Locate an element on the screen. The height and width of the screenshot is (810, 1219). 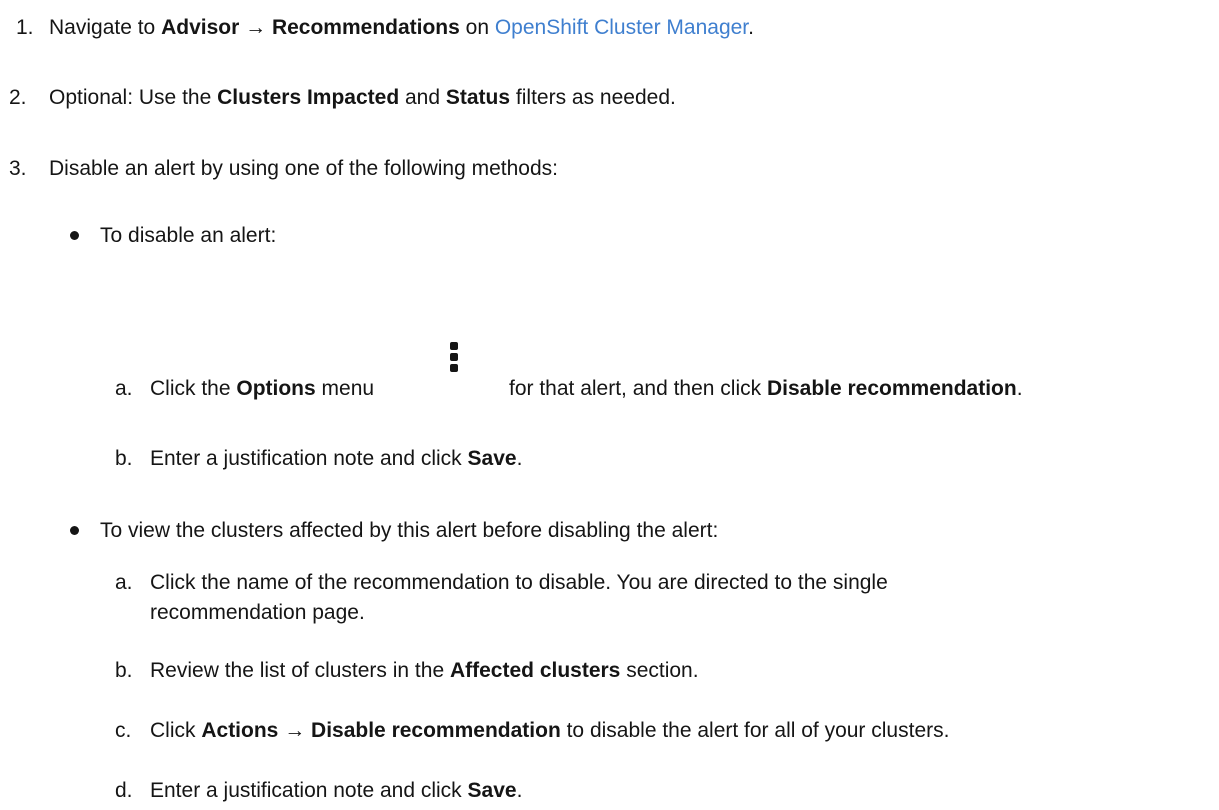
method-two-d-pre: Enter a justification note and click is located at coordinates (309, 790).